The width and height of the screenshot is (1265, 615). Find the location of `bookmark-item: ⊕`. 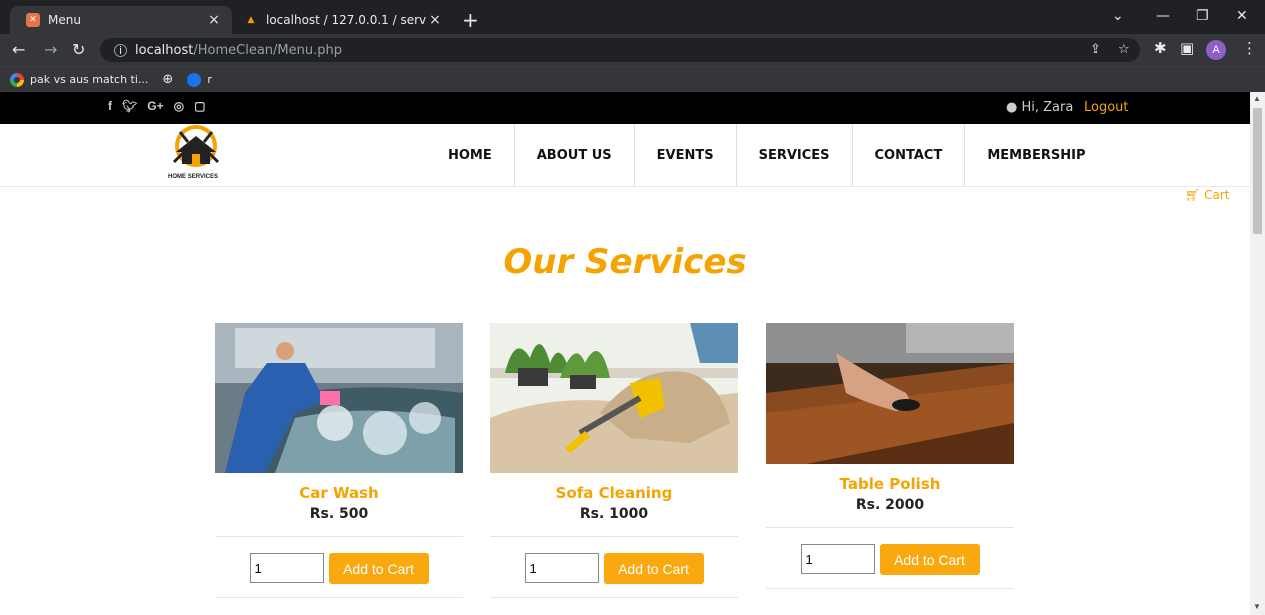

bookmark-item: ⊕ is located at coordinates (167, 79).